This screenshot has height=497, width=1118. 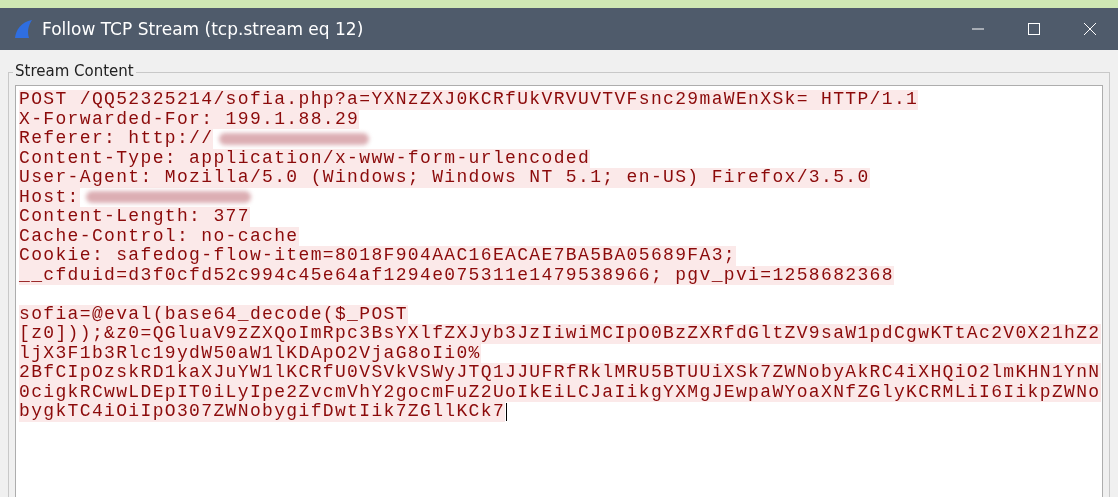 What do you see at coordinates (203, 29) in the screenshot?
I see `window-title: Follow TCP Stream (tcp.stream eq 12)` at bounding box center [203, 29].